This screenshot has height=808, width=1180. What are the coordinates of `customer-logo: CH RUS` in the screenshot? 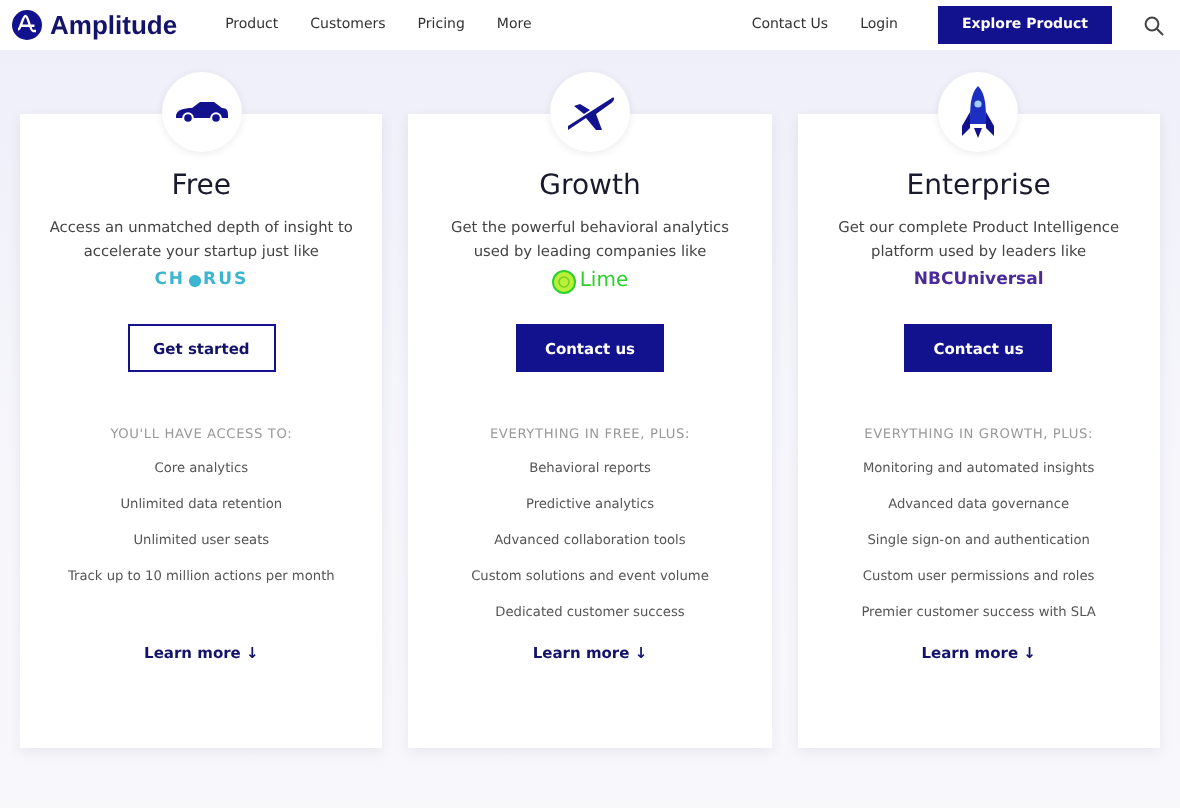 It's located at (201, 281).